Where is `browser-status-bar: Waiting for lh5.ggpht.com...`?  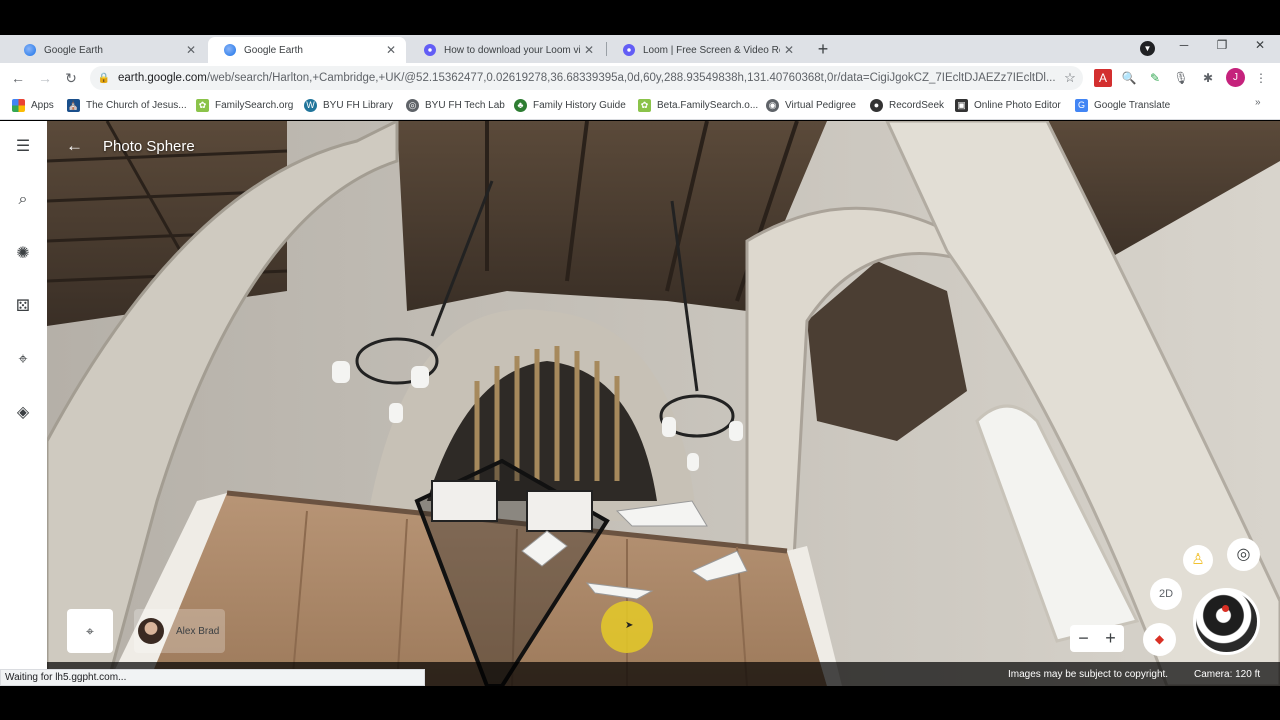 browser-status-bar: Waiting for lh5.ggpht.com... is located at coordinates (212, 677).